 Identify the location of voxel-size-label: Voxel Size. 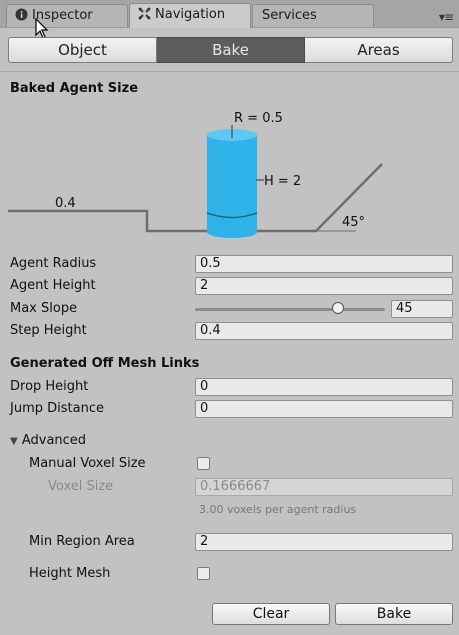
(81, 486).